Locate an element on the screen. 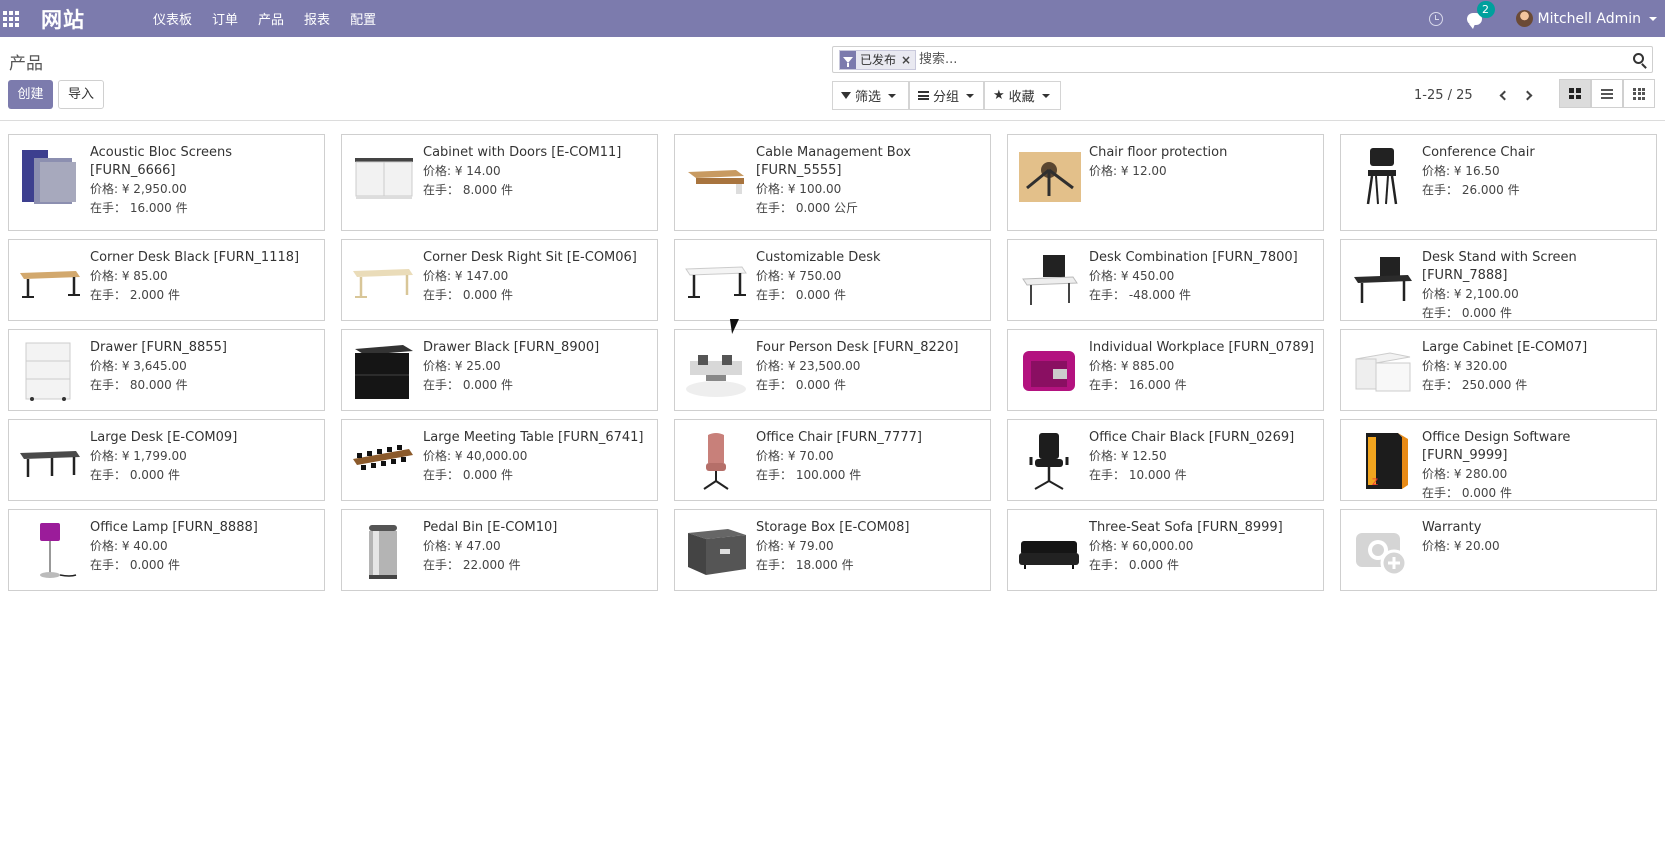 The image size is (1665, 851). product-name: Cable Management Box [FURN_5555] is located at coordinates (833, 161).